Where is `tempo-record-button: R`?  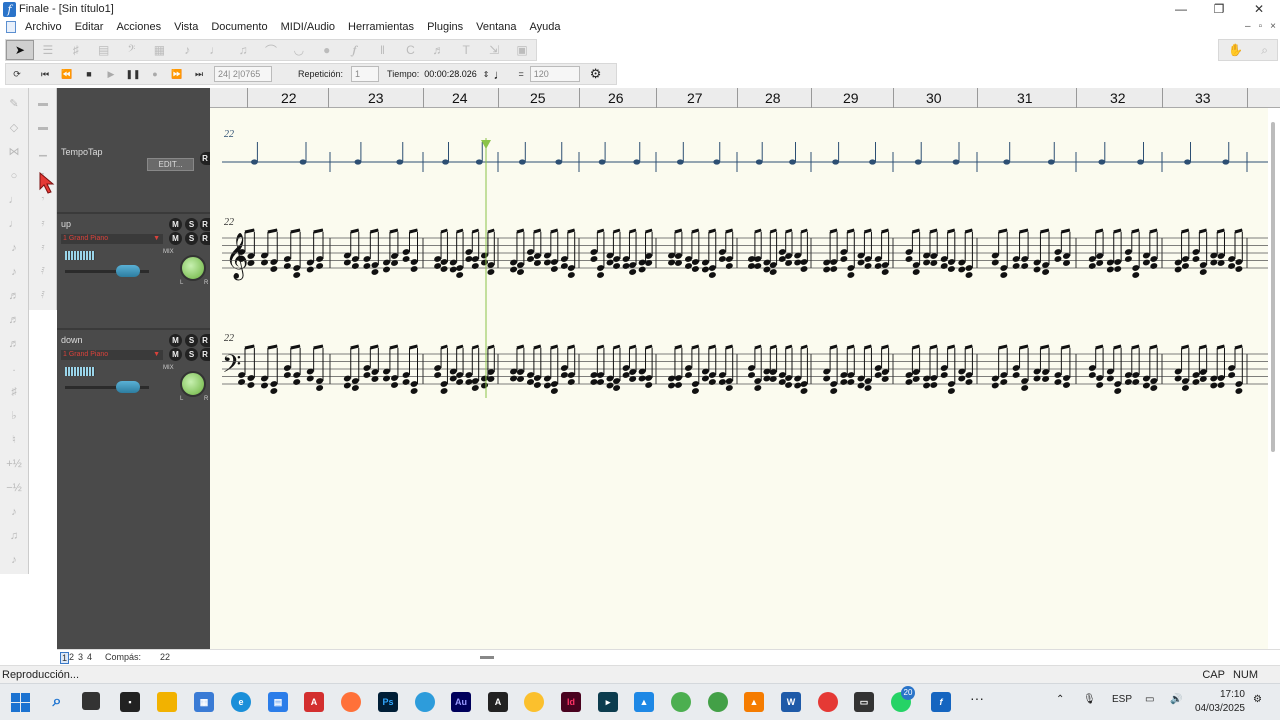
tempo-record-button: R is located at coordinates (205, 158).